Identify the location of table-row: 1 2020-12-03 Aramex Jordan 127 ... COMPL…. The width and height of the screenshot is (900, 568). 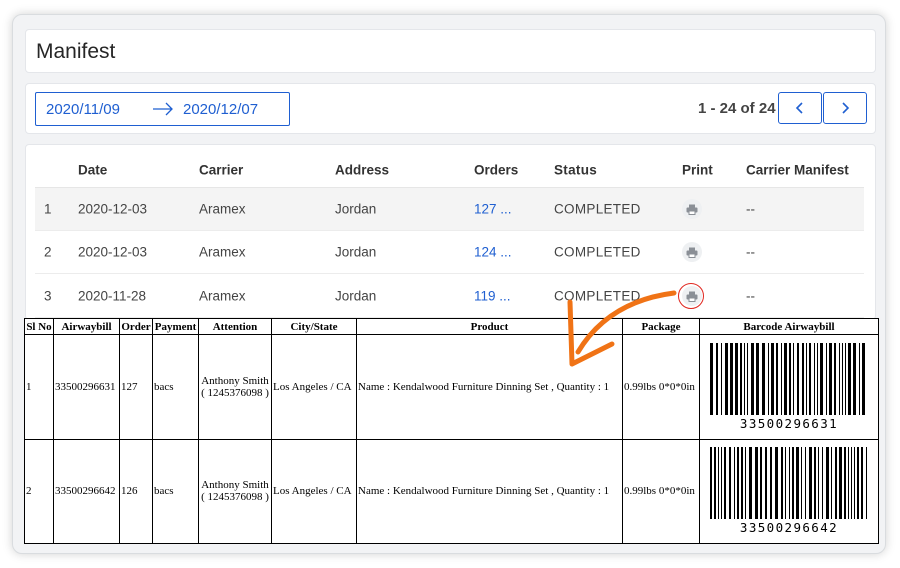
(449, 209).